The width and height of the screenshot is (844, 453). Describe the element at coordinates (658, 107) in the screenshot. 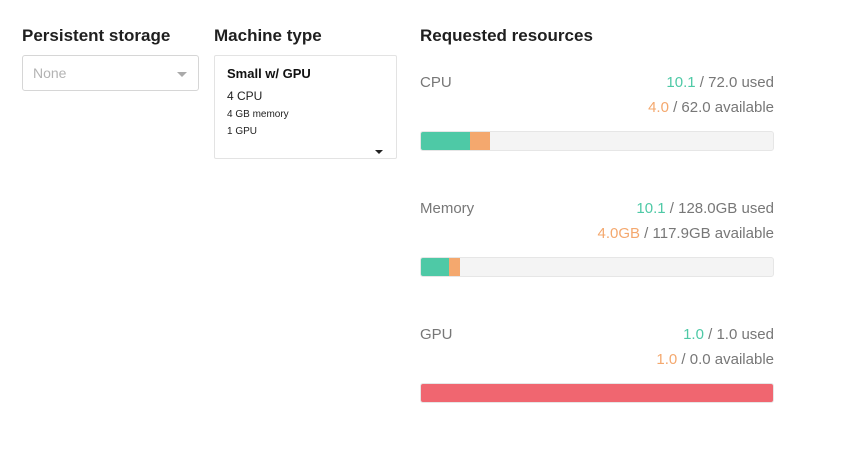

I see `cpu-available-value: 4.0` at that location.